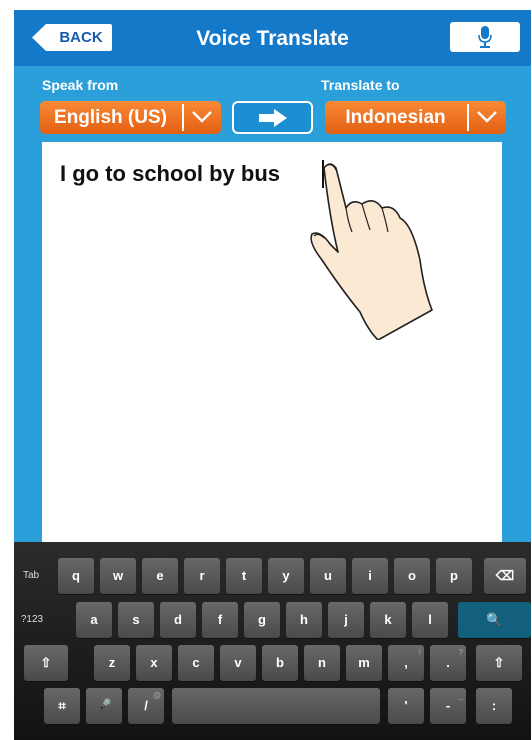 Image resolution: width=532 pixels, height=740 pixels. Describe the element at coordinates (160, 576) in the screenshot. I see `key-e: e` at that location.